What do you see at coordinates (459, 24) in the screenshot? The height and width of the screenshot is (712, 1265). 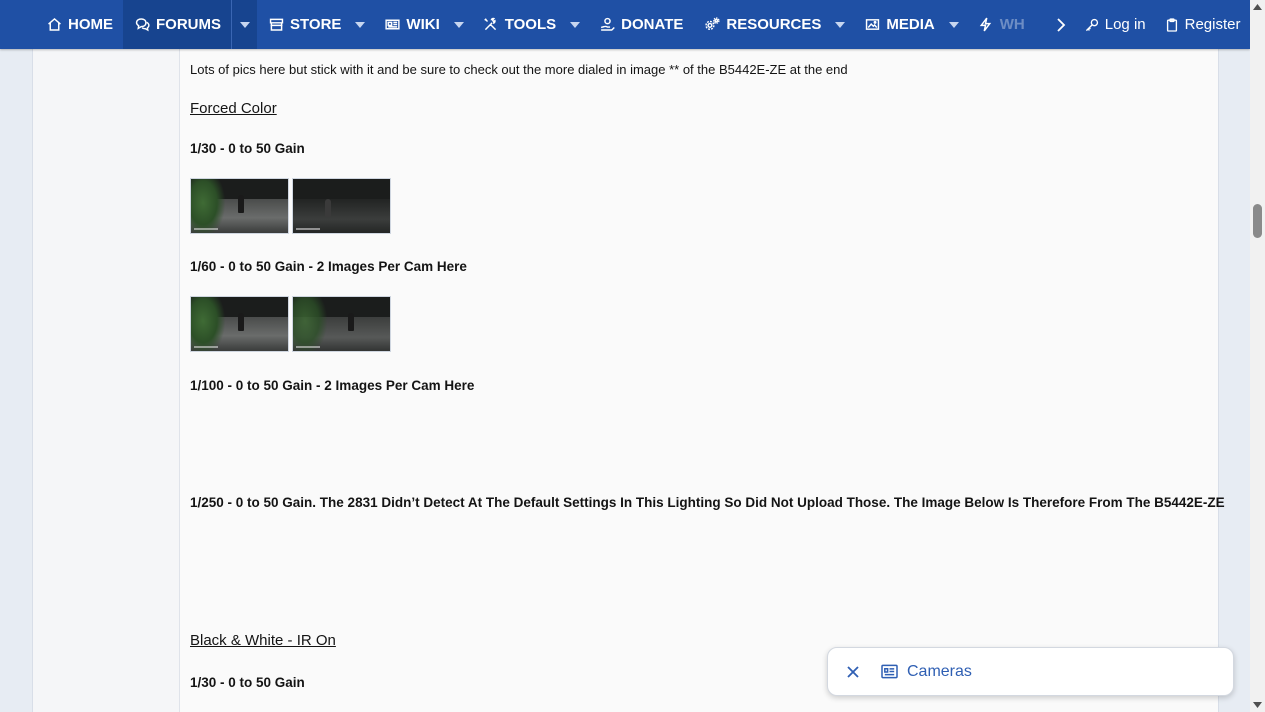 I see `wiki-dropdown-toggle` at bounding box center [459, 24].